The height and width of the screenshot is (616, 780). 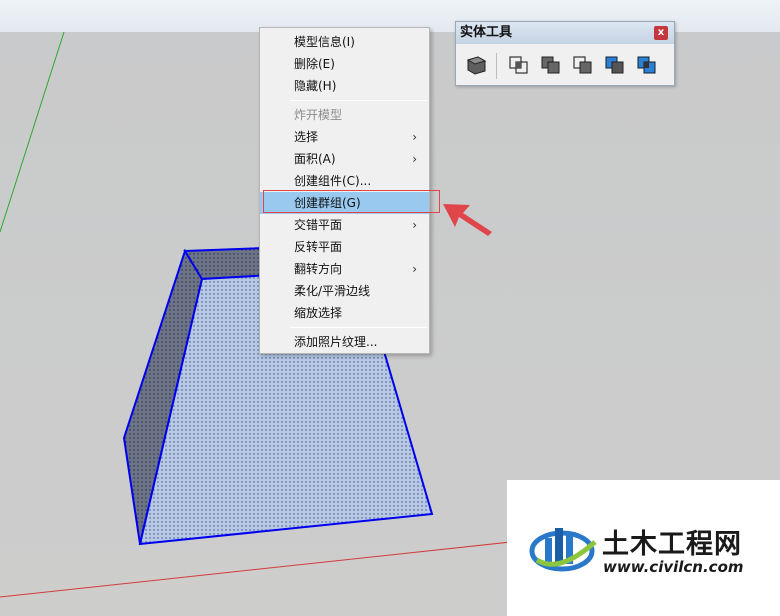 What do you see at coordinates (565, 33) in the screenshot?
I see `toolbar-title-bar: 实体工具 x` at bounding box center [565, 33].